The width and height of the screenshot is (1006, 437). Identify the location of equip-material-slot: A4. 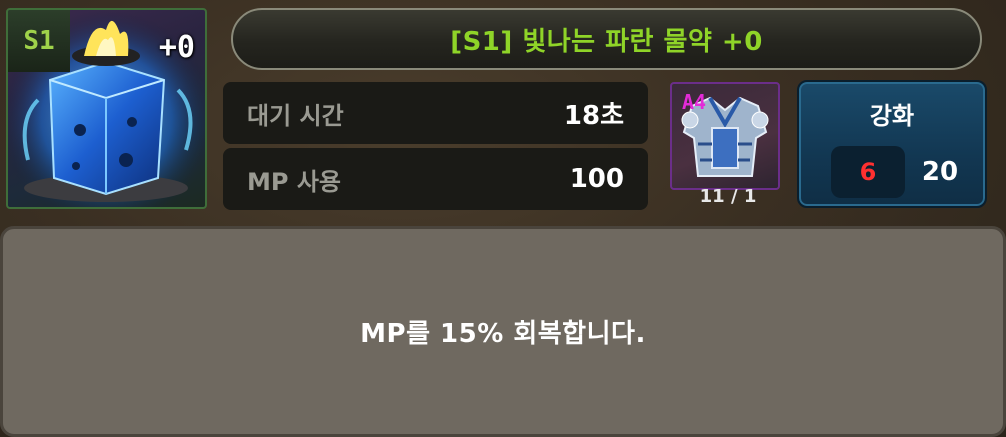
(725, 136).